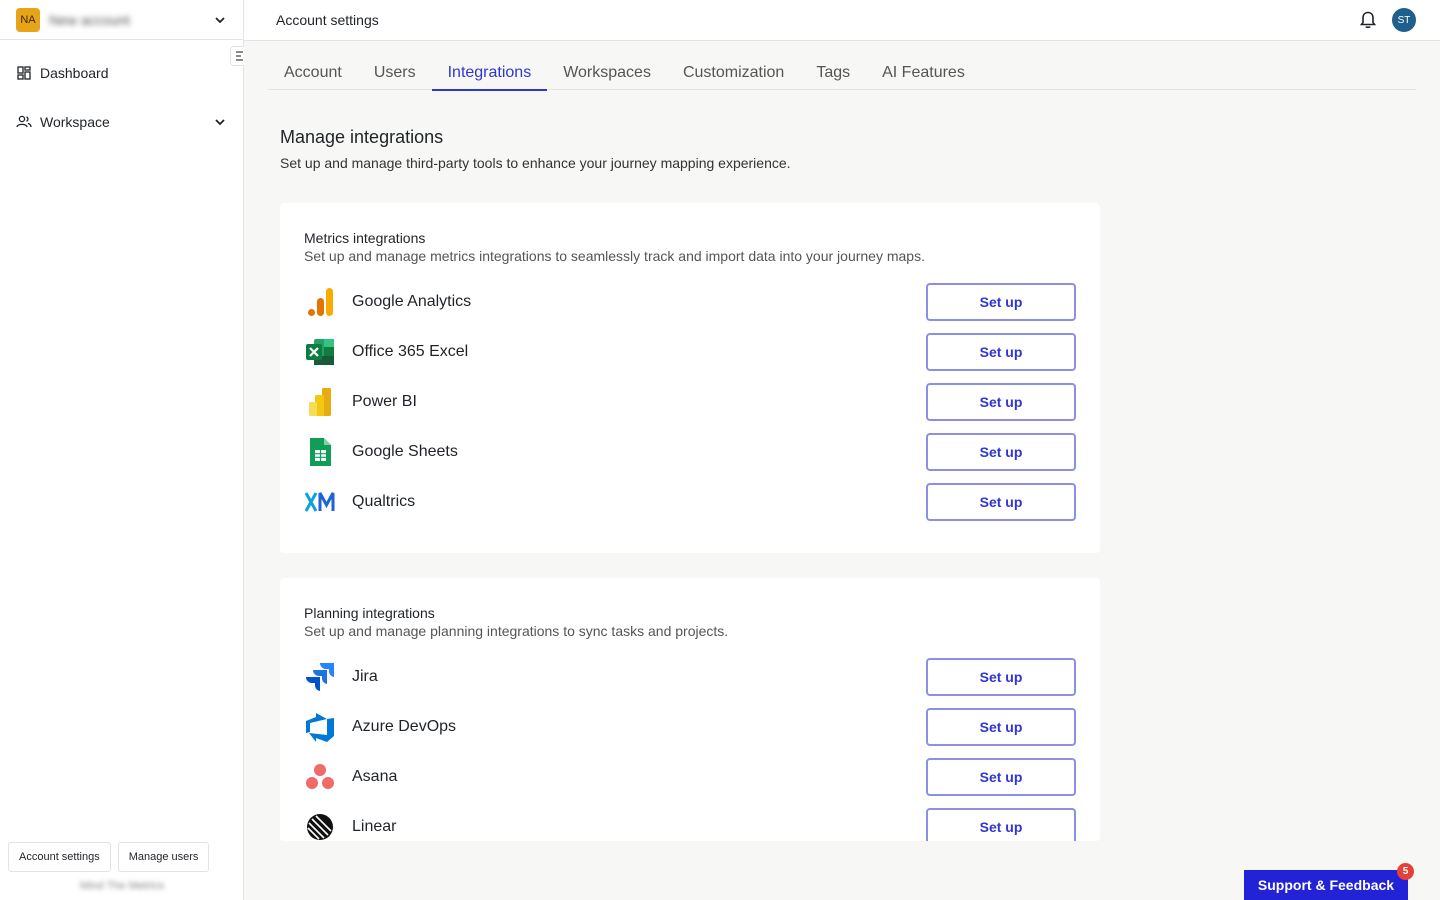  I want to click on setup-asana-button: Set up, so click(1001, 777).